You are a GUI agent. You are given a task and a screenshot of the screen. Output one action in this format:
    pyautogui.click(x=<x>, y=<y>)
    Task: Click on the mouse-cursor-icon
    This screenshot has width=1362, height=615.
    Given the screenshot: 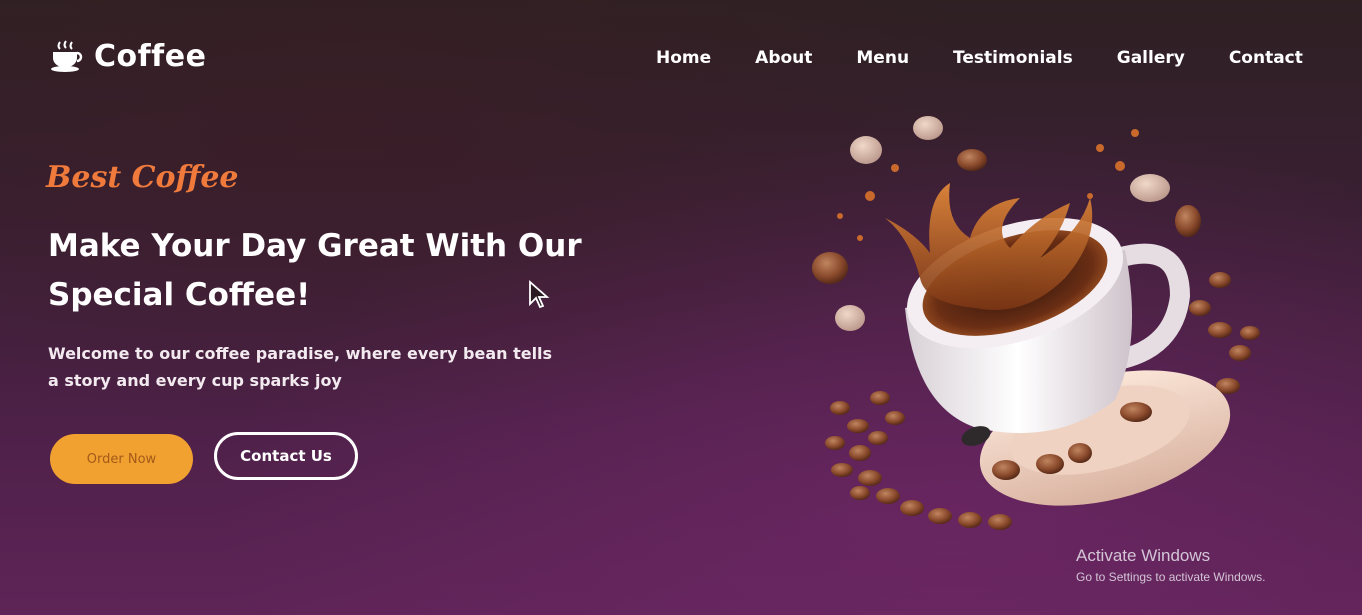 What is the action you would take?
    pyautogui.click(x=539, y=294)
    